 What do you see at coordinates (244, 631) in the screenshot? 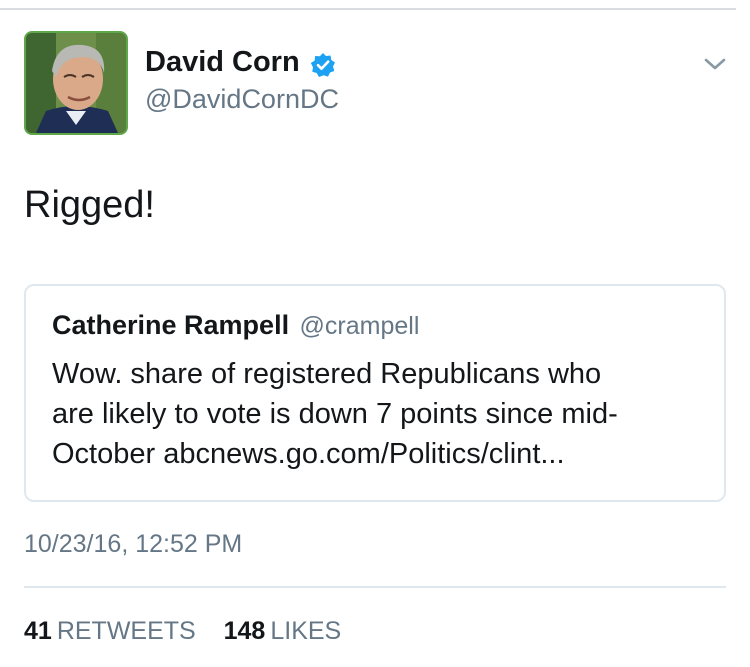
I see `likes-count: 148` at bounding box center [244, 631].